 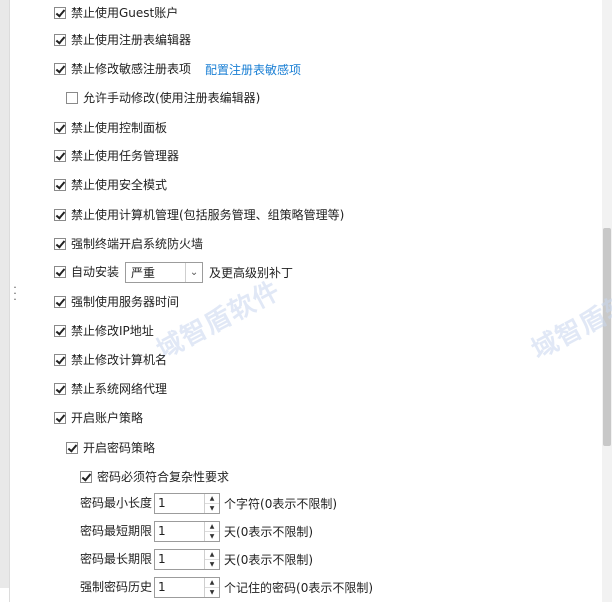 What do you see at coordinates (119, 185) in the screenshot?
I see `option-label: 禁止使用安全模式` at bounding box center [119, 185].